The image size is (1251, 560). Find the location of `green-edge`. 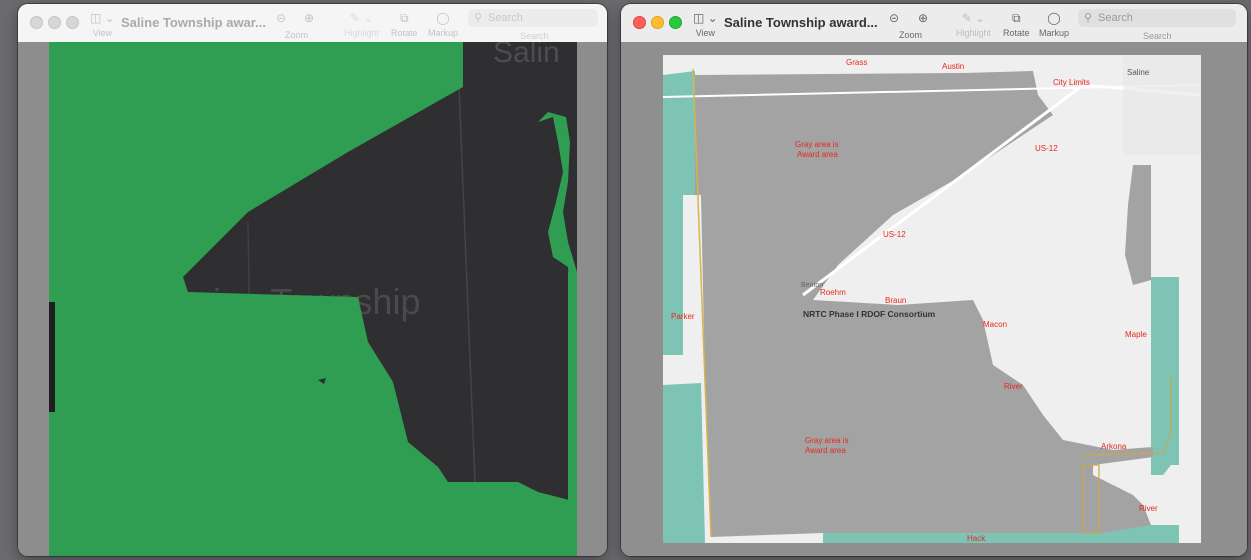

green-edge is located at coordinates (572, 414).